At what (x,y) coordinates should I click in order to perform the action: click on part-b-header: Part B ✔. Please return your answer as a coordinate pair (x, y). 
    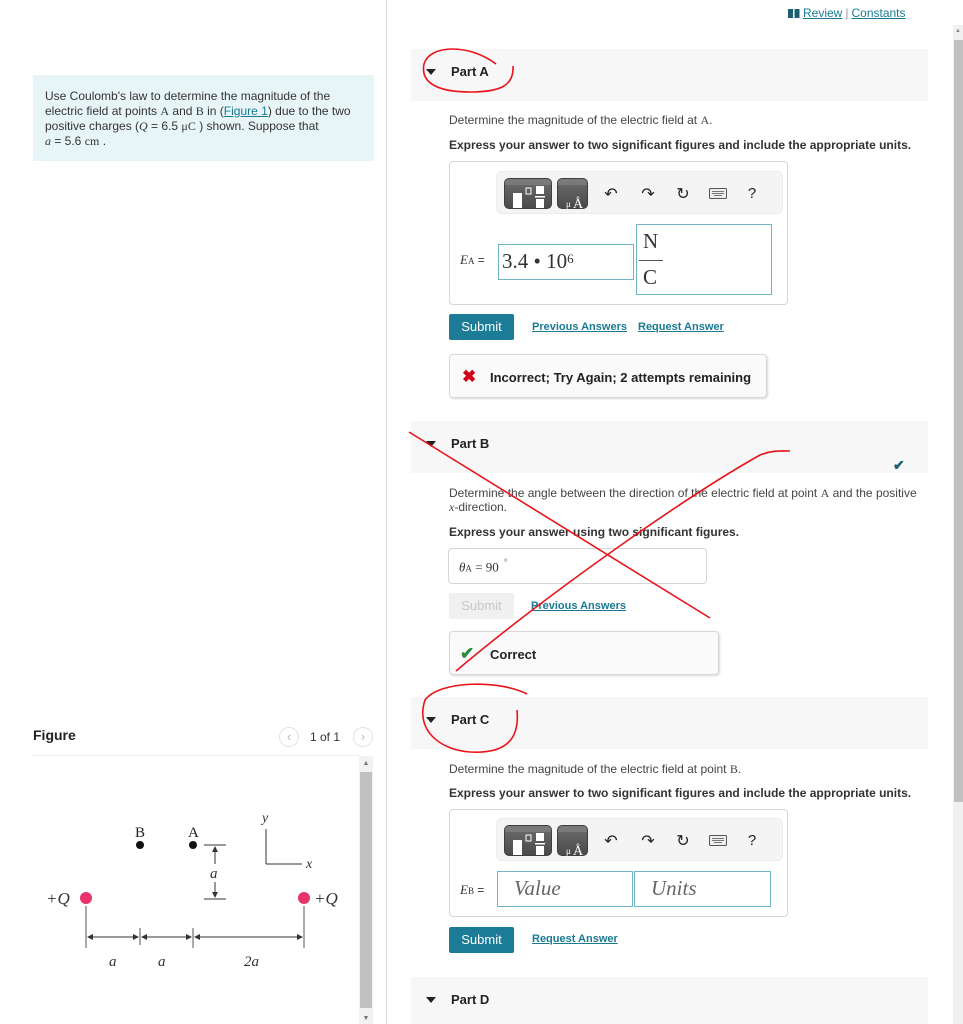
    Looking at the image, I should click on (669, 447).